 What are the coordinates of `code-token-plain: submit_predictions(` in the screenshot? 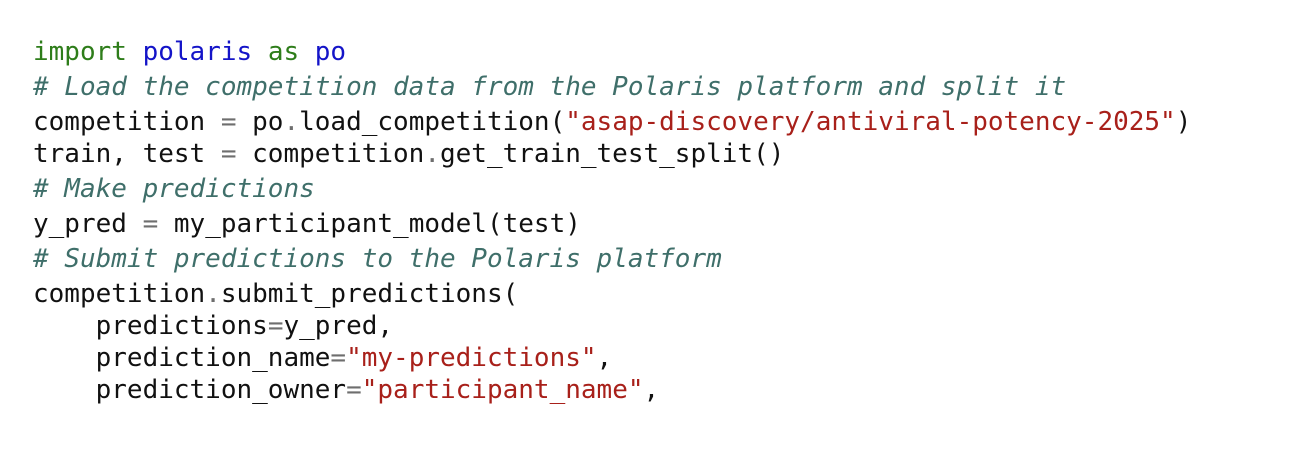 It's located at (369, 294).